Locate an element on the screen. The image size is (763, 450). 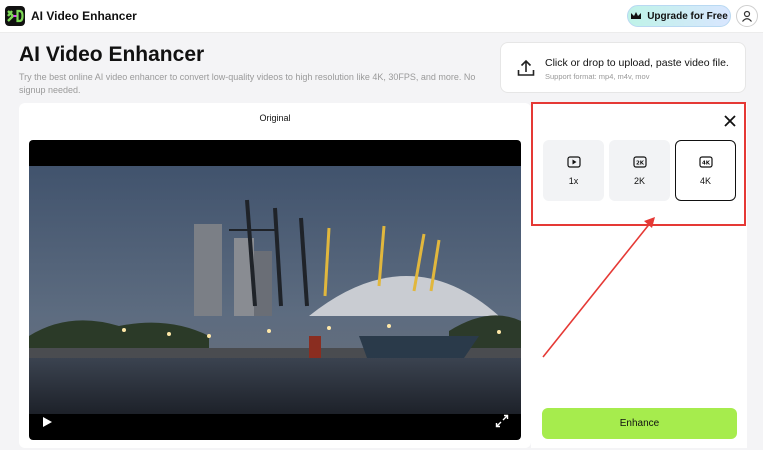
app-title: AI Video Enhancer is located at coordinates (84, 16).